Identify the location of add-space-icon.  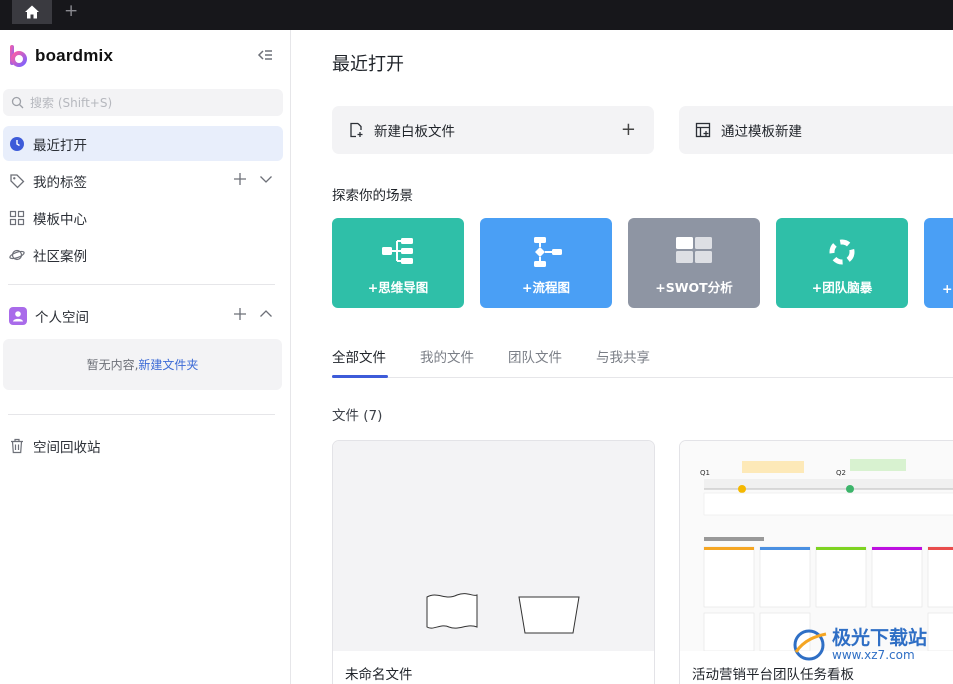
(240, 314).